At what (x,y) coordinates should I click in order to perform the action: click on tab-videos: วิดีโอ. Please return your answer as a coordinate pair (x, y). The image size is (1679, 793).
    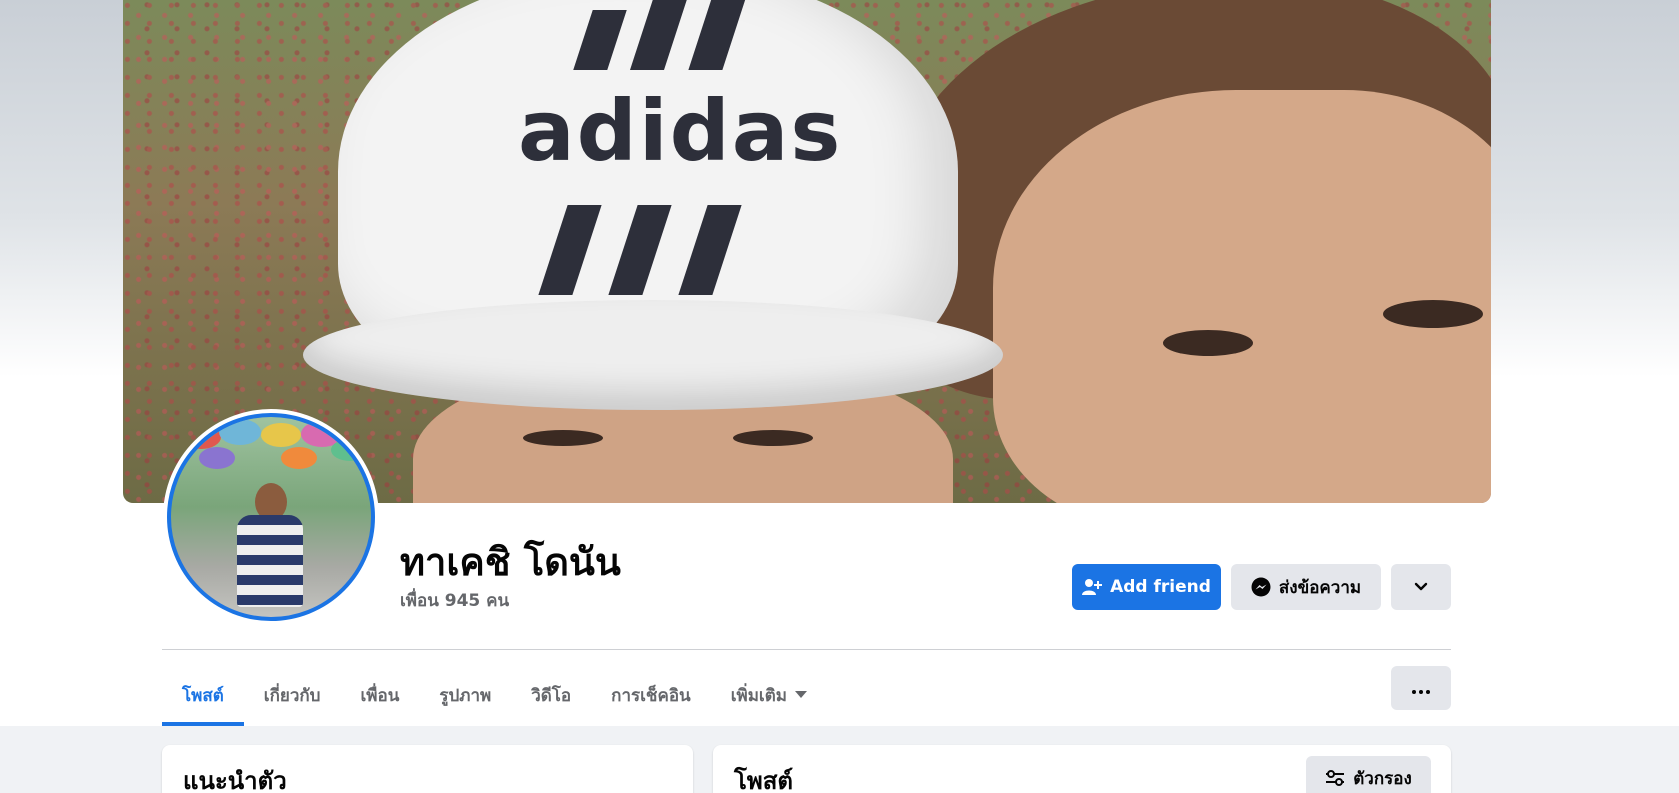
    Looking at the image, I should click on (551, 695).